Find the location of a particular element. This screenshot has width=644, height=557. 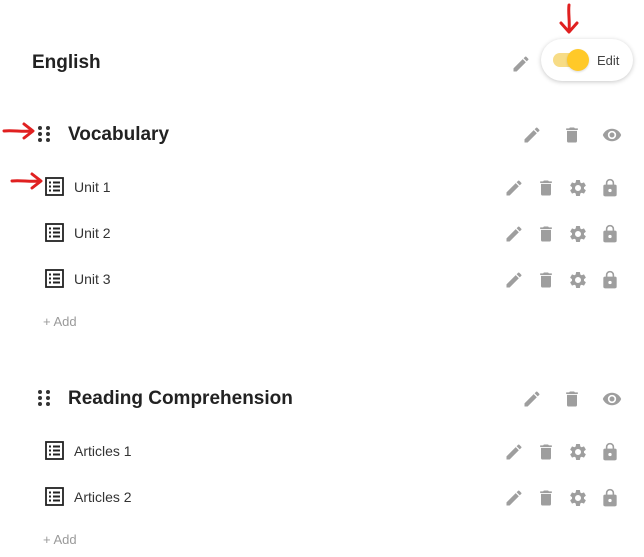

list-item-label: Unit 3 is located at coordinates (92, 279).